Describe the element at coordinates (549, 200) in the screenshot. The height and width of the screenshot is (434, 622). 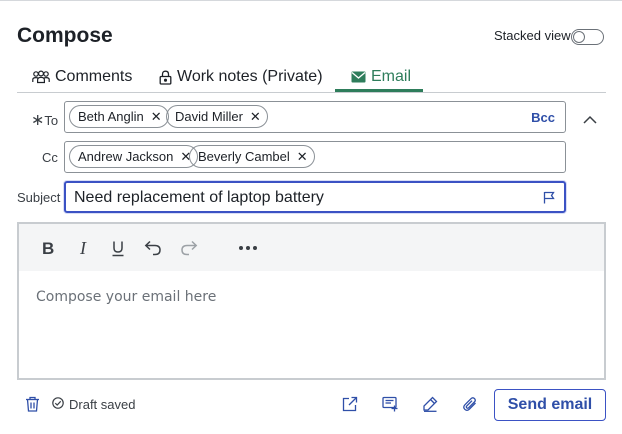
I see `flag-icon` at that location.